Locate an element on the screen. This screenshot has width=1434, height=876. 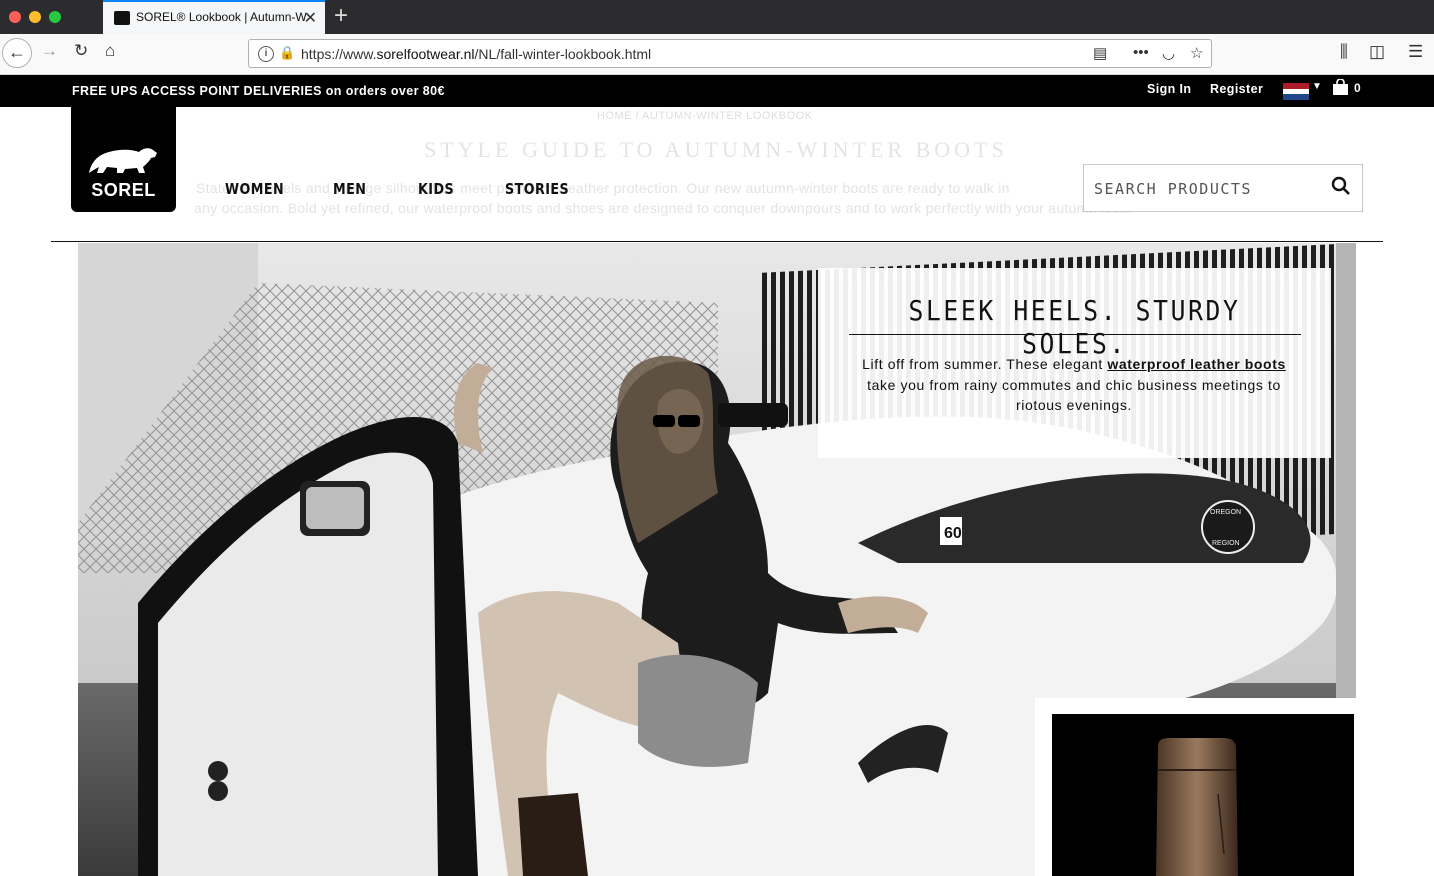
url-domain: sorelfootwear.nl is located at coordinates (425, 54).